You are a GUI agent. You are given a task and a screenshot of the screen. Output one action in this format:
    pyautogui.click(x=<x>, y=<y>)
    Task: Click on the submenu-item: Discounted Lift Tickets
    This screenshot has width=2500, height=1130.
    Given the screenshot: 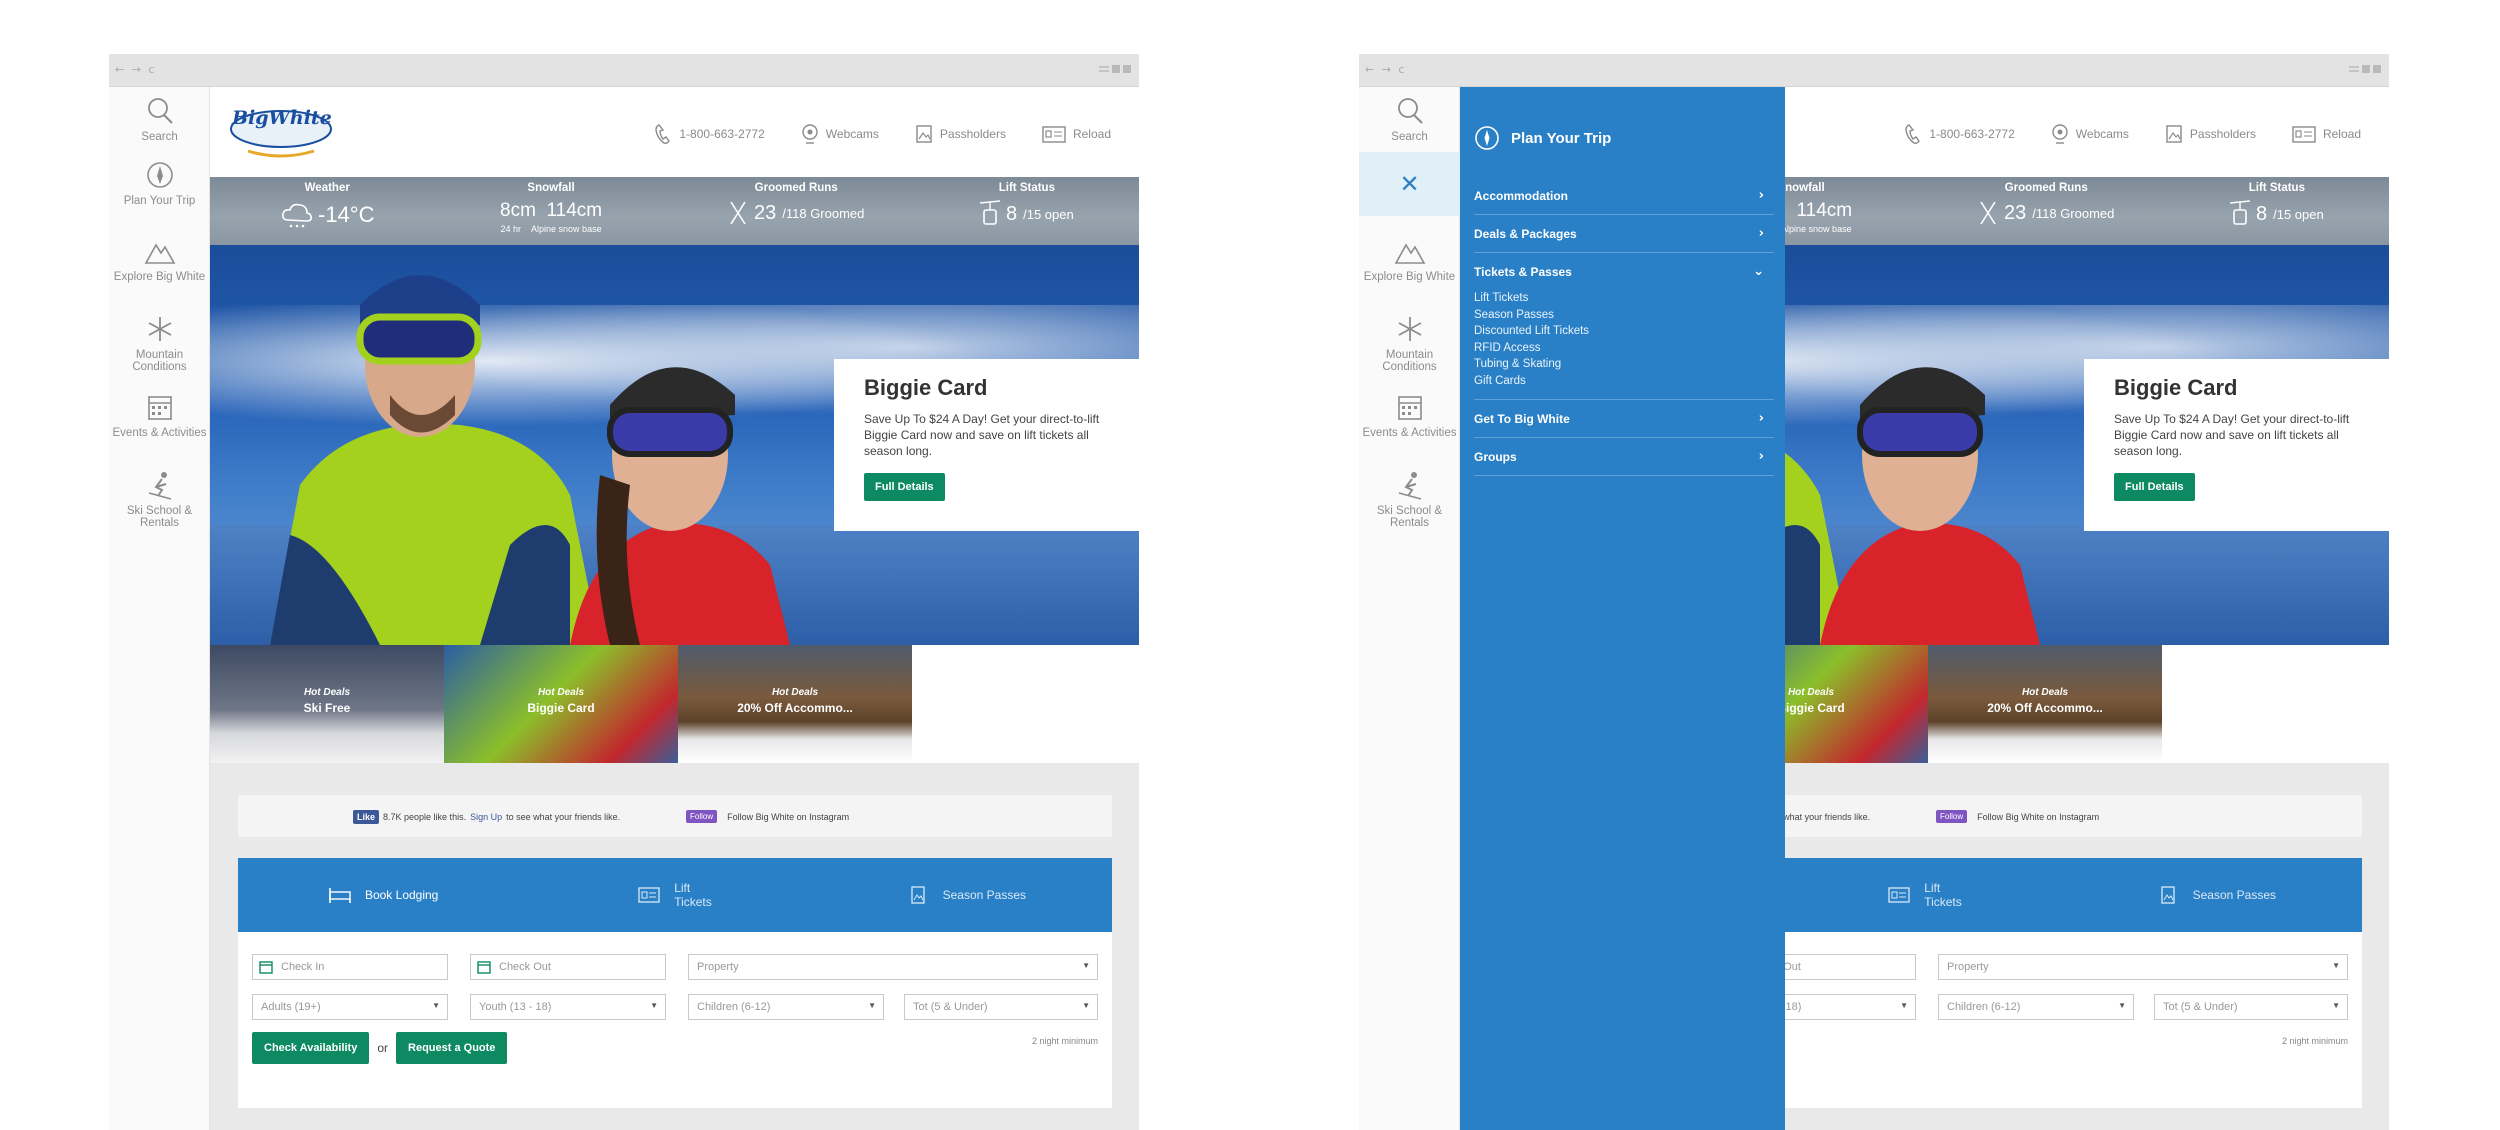 What is the action you would take?
    pyautogui.click(x=1624, y=331)
    